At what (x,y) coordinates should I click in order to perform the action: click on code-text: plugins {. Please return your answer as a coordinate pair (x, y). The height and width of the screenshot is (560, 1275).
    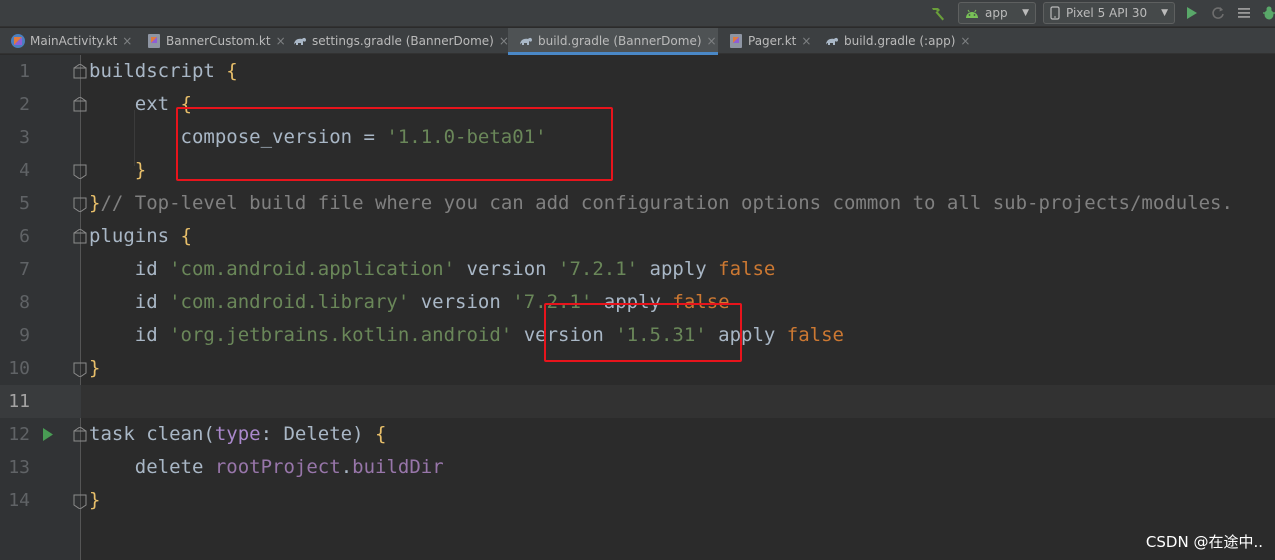
    Looking at the image, I should click on (140, 236).